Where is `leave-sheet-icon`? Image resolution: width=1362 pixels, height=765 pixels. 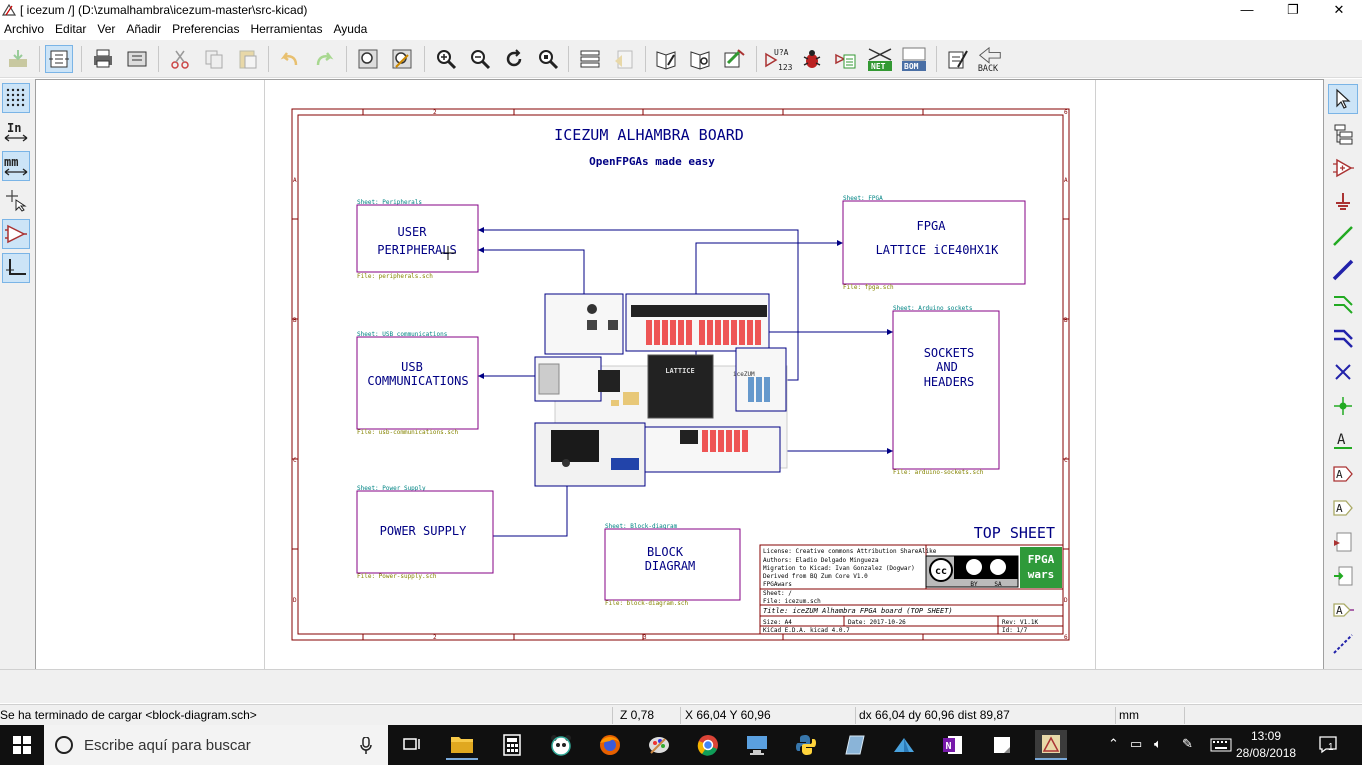
leave-sheet-icon is located at coordinates (624, 59).